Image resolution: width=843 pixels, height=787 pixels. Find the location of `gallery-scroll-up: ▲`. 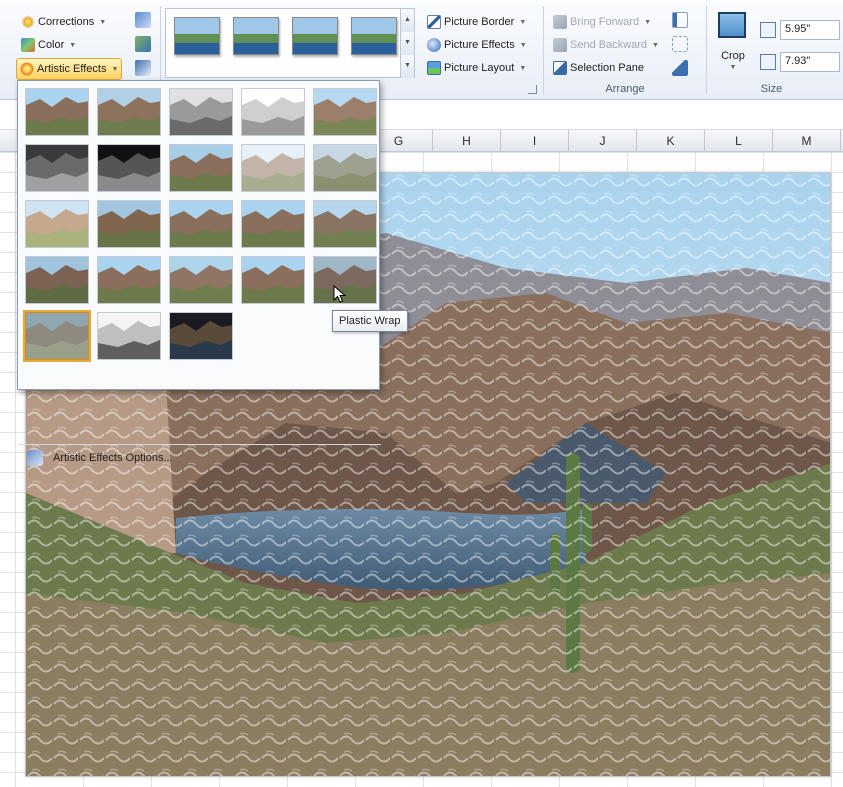

gallery-scroll-up: ▲ is located at coordinates (407, 20).